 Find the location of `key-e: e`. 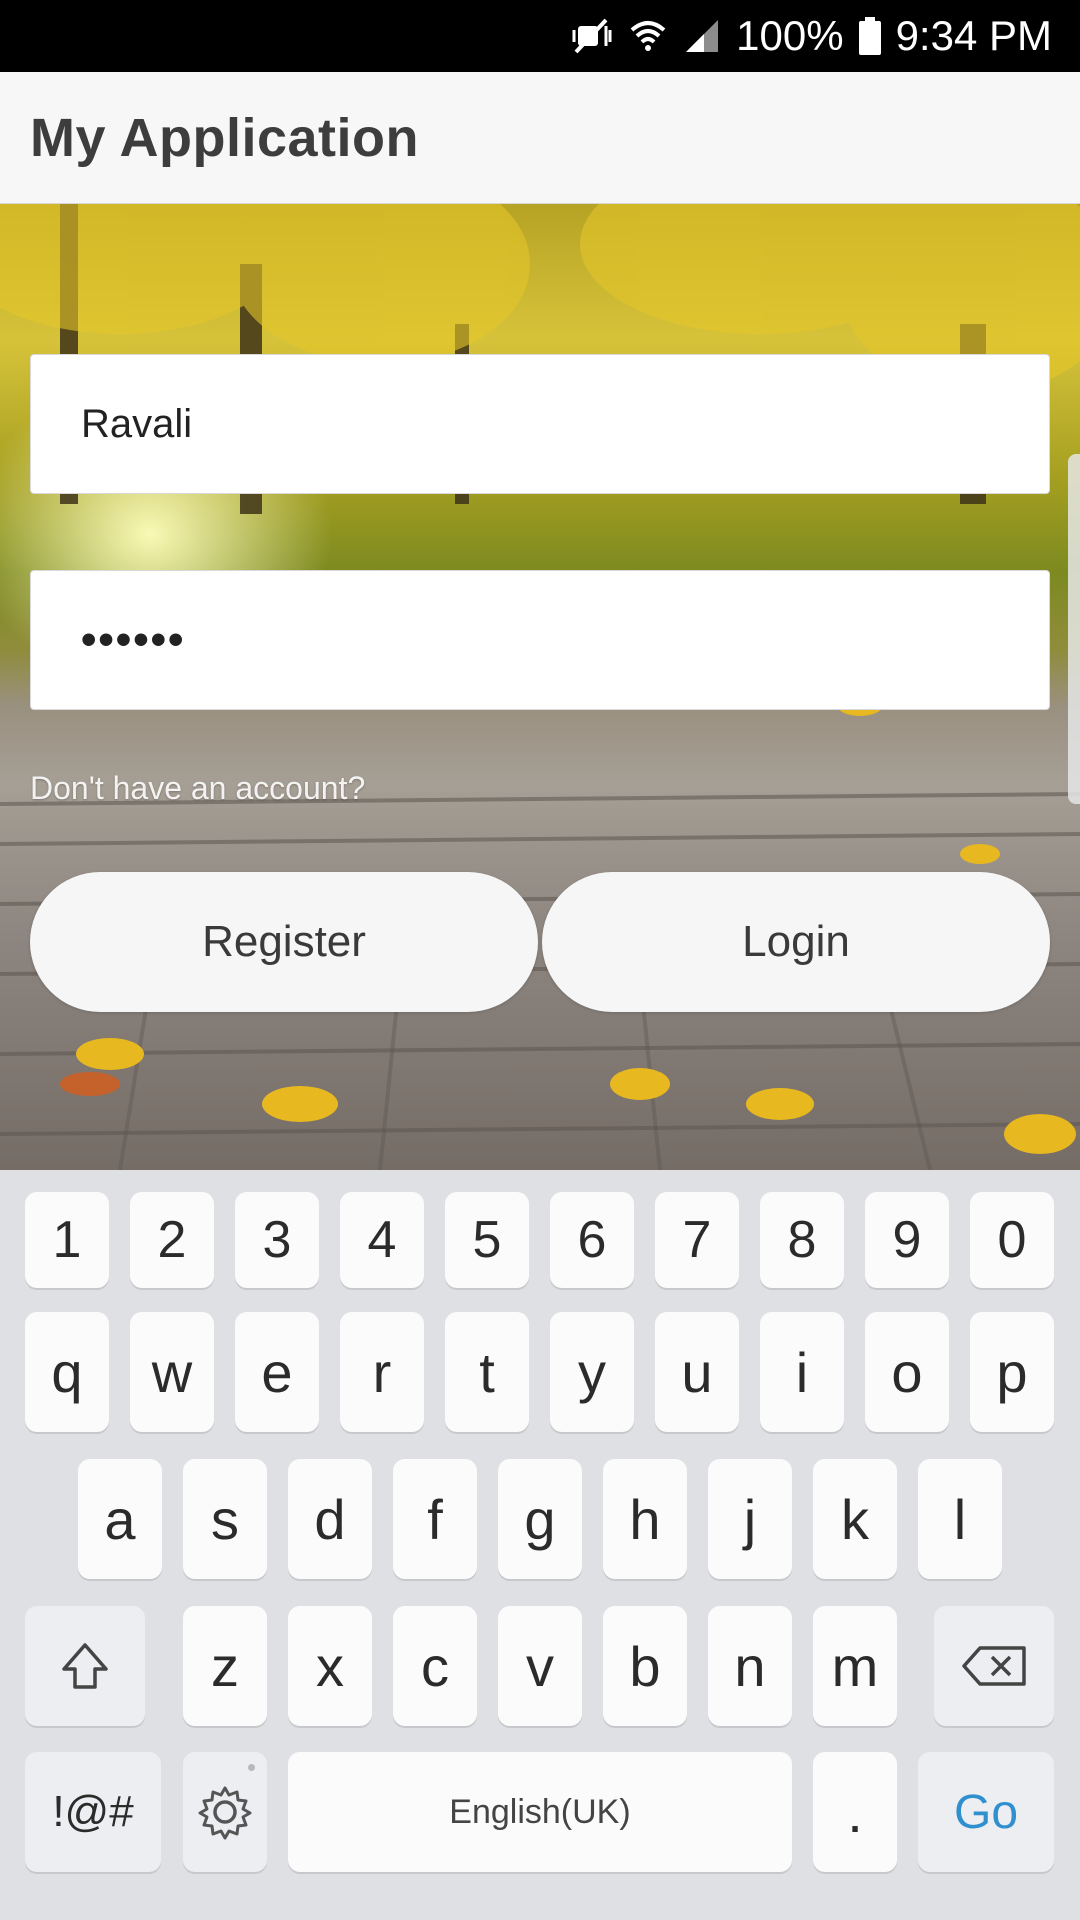

key-e: e is located at coordinates (277, 1372).